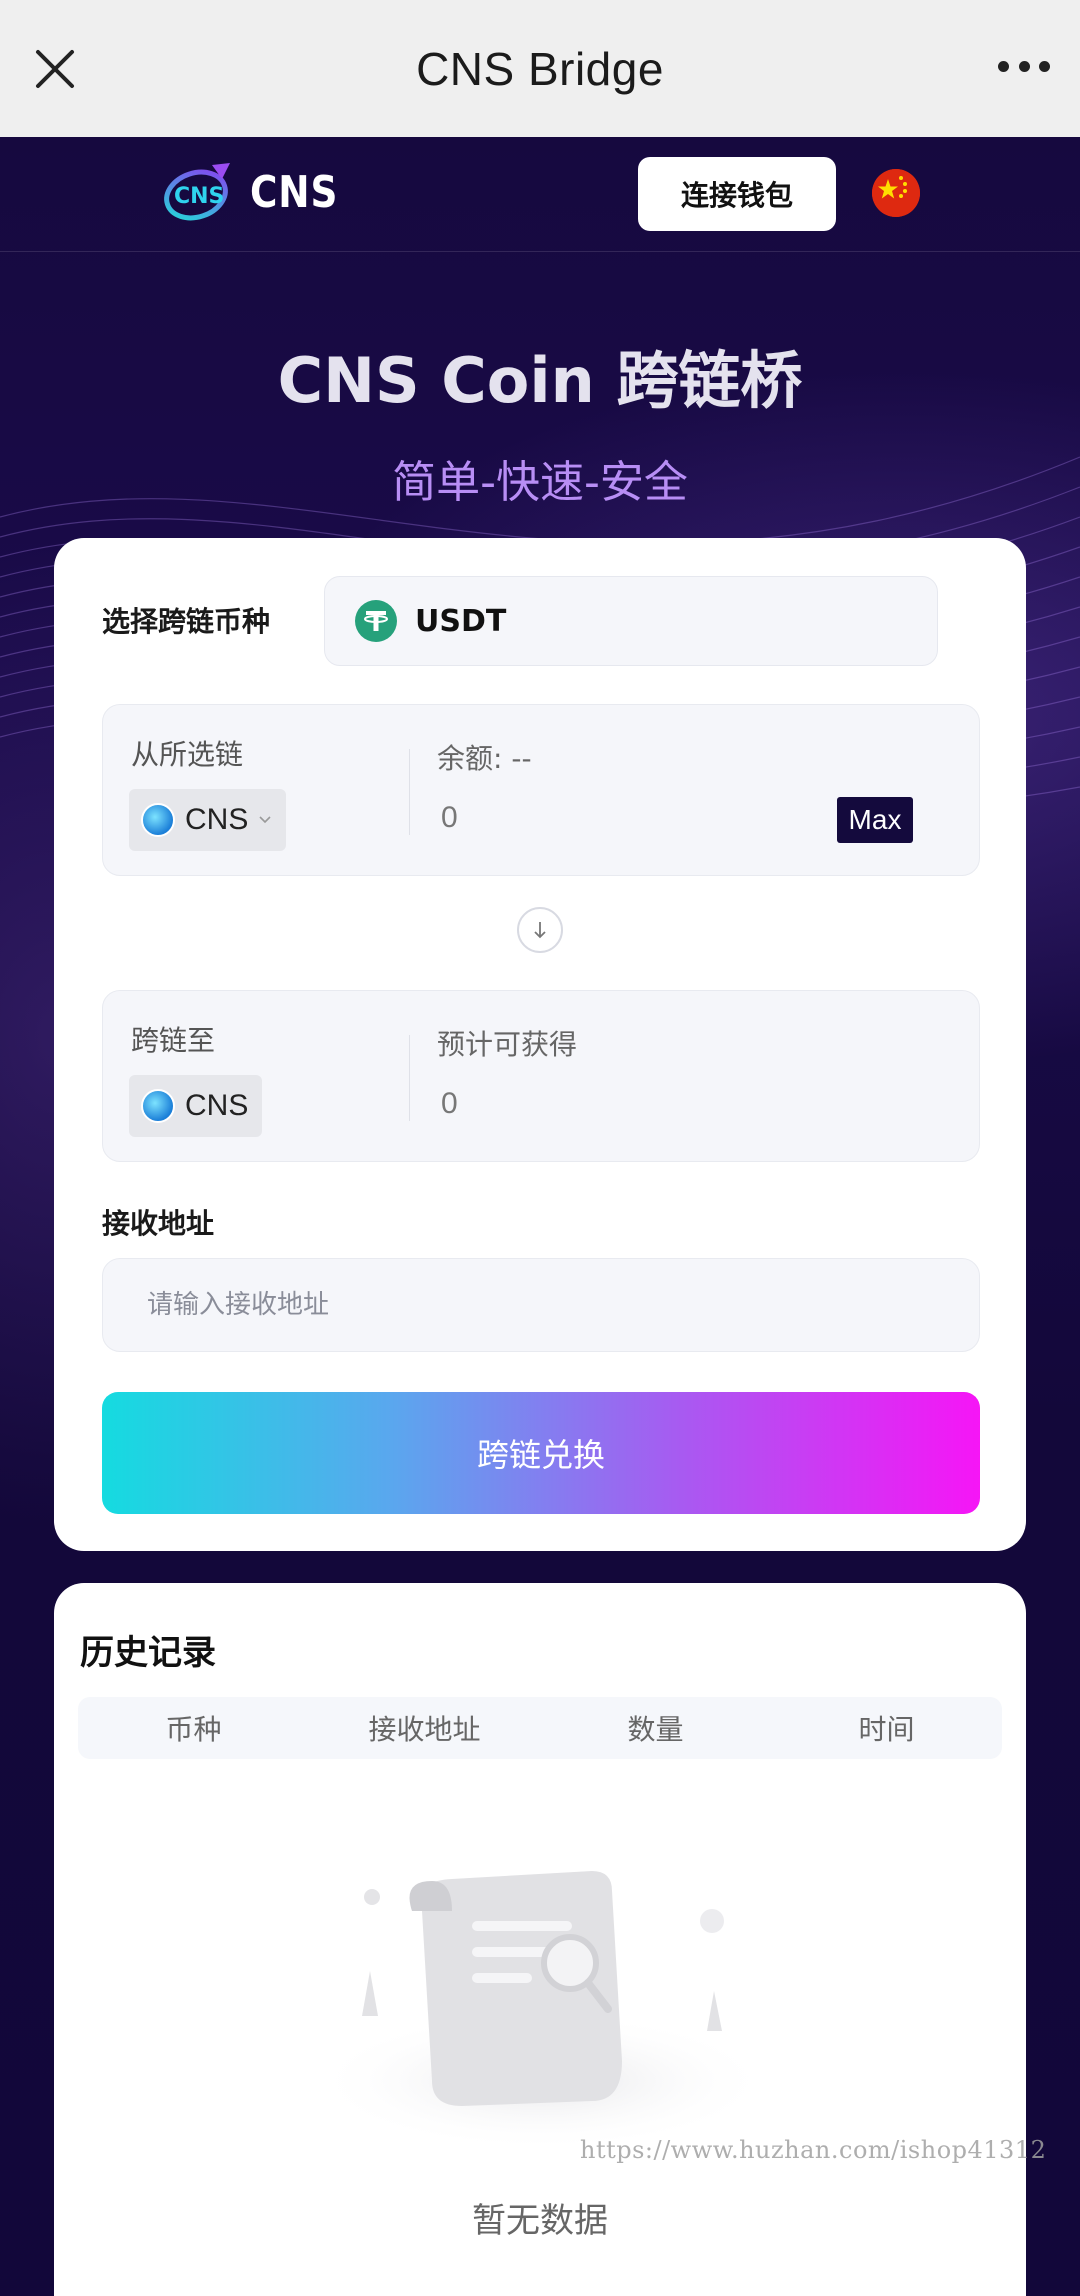  I want to click on to-chain-panel: 跨链至 CNS 预计可获得 0, so click(541, 1076).